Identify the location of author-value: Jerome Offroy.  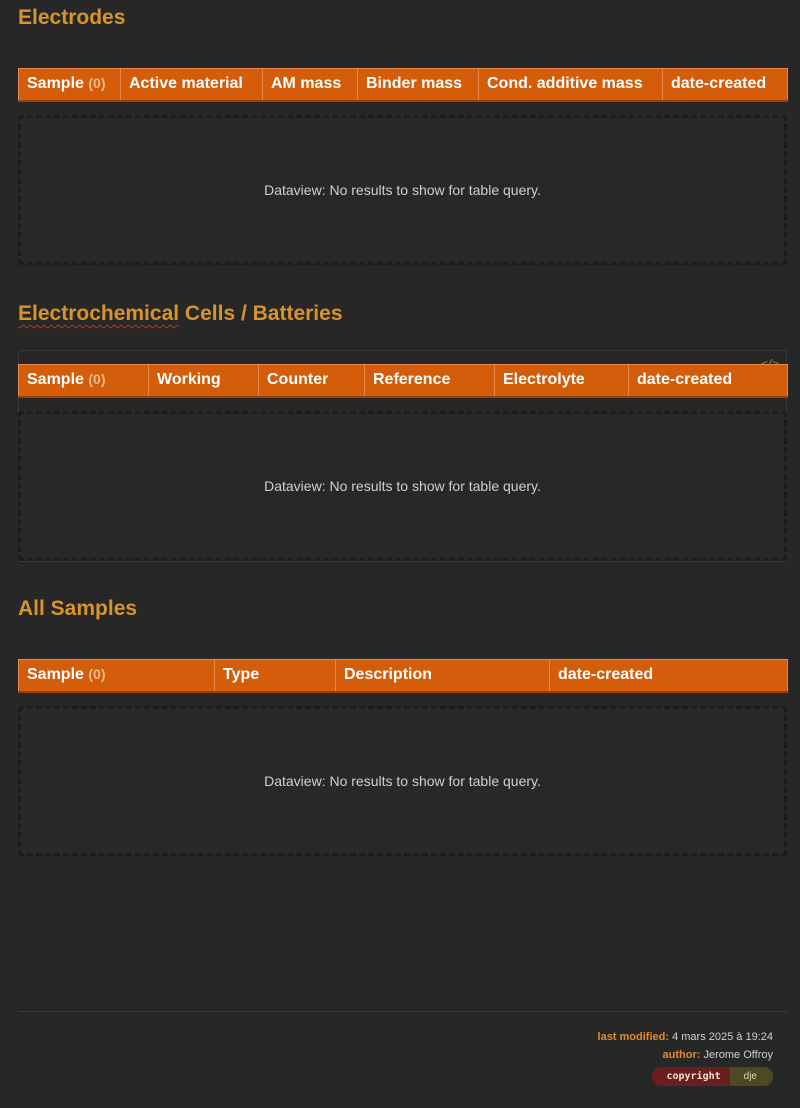
(738, 1055).